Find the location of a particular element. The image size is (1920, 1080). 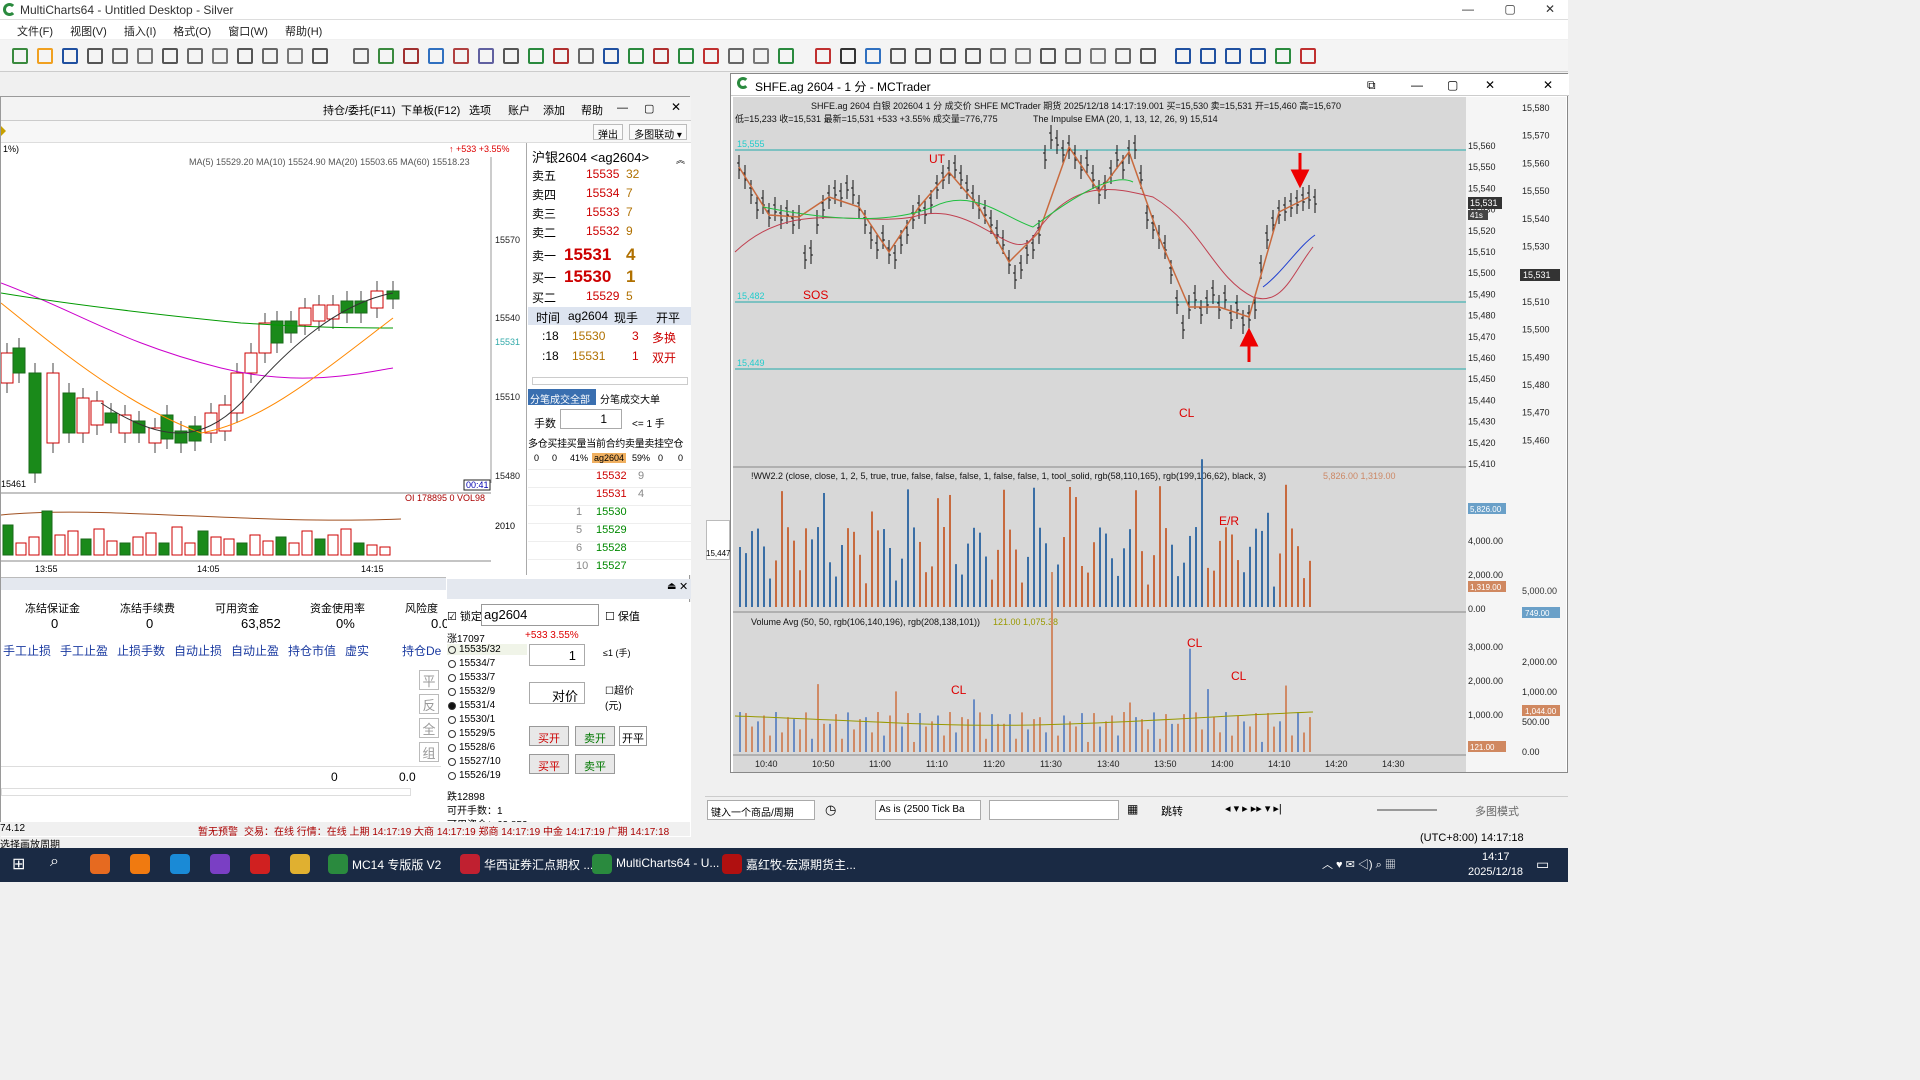

price-type-input: 对价 is located at coordinates (557, 693).